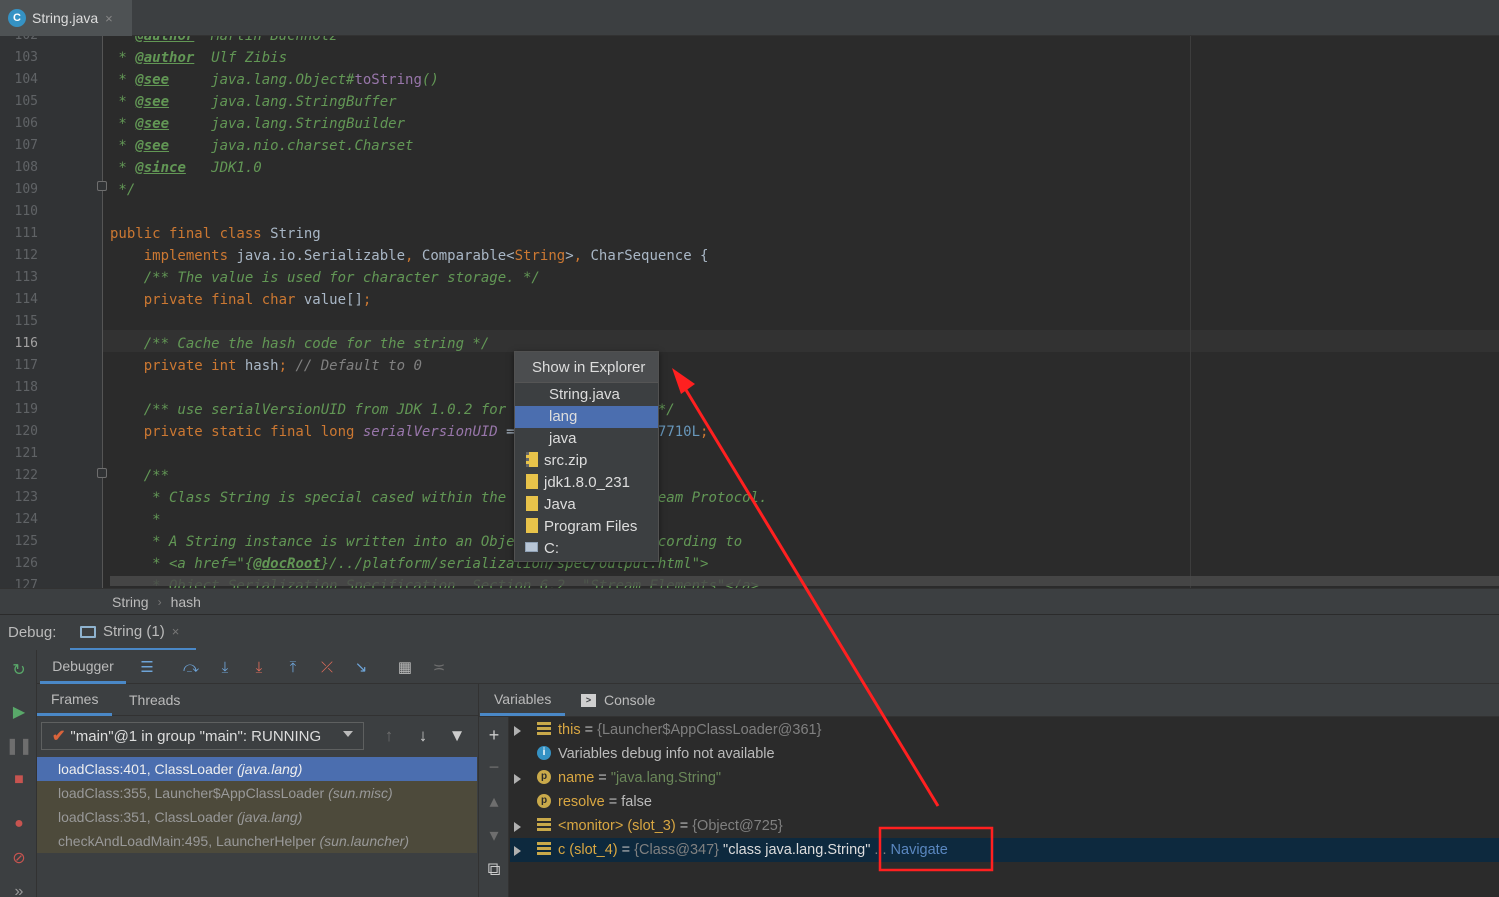 Image resolution: width=1499 pixels, height=897 pixels. Describe the element at coordinates (544, 777) in the screenshot. I see `param-icon: p` at that location.